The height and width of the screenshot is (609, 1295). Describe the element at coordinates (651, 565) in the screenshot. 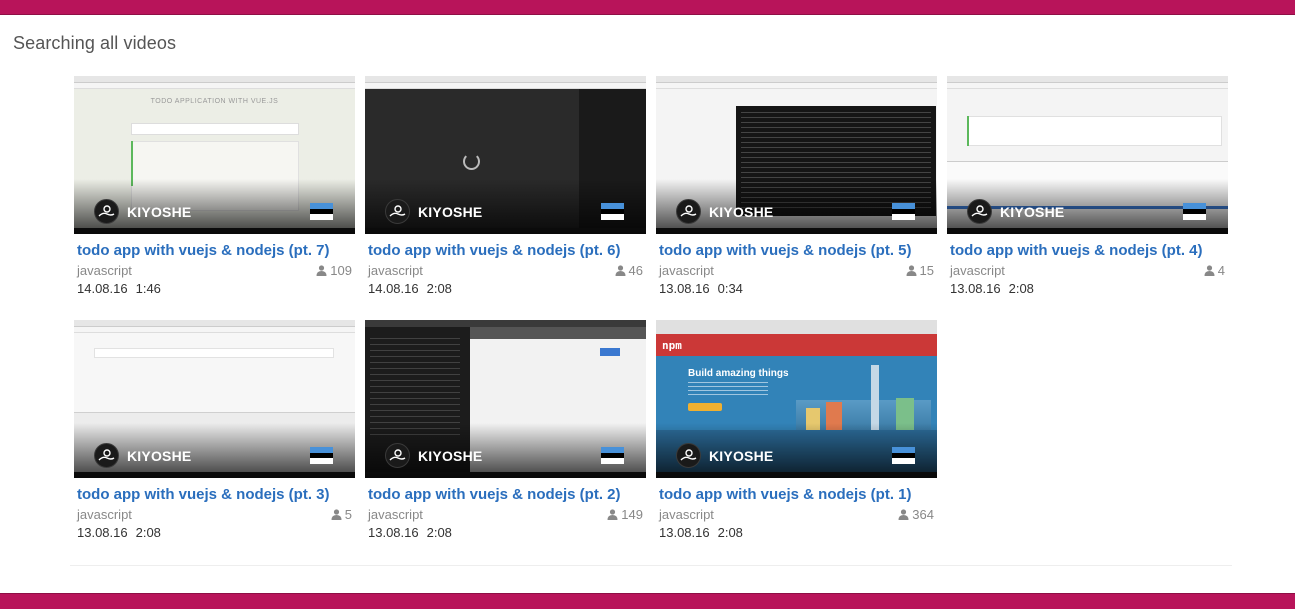

I see `divider` at that location.